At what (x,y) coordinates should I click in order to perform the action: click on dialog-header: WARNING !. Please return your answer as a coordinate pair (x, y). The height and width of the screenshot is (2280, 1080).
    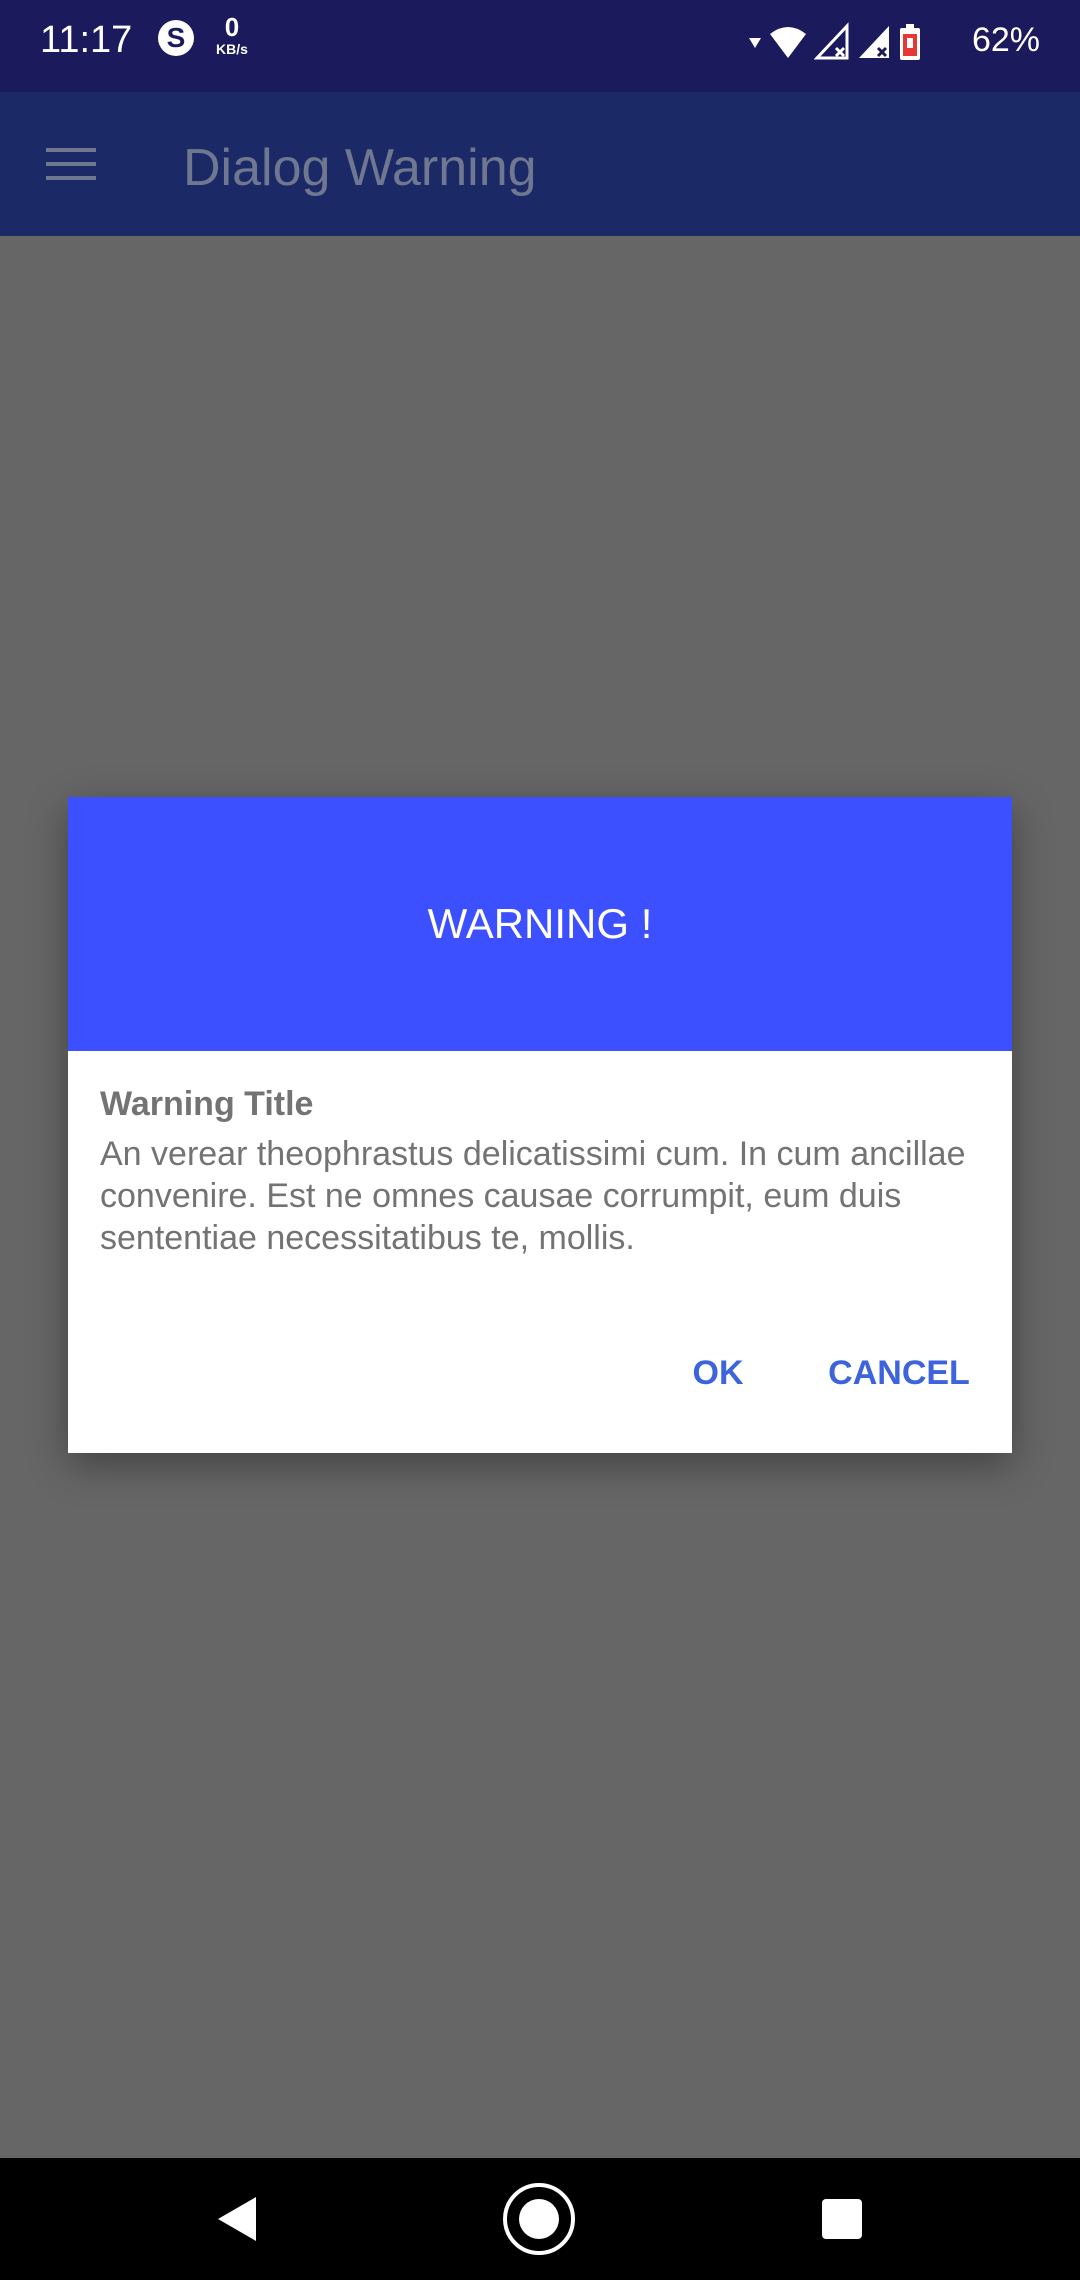
    Looking at the image, I should click on (540, 924).